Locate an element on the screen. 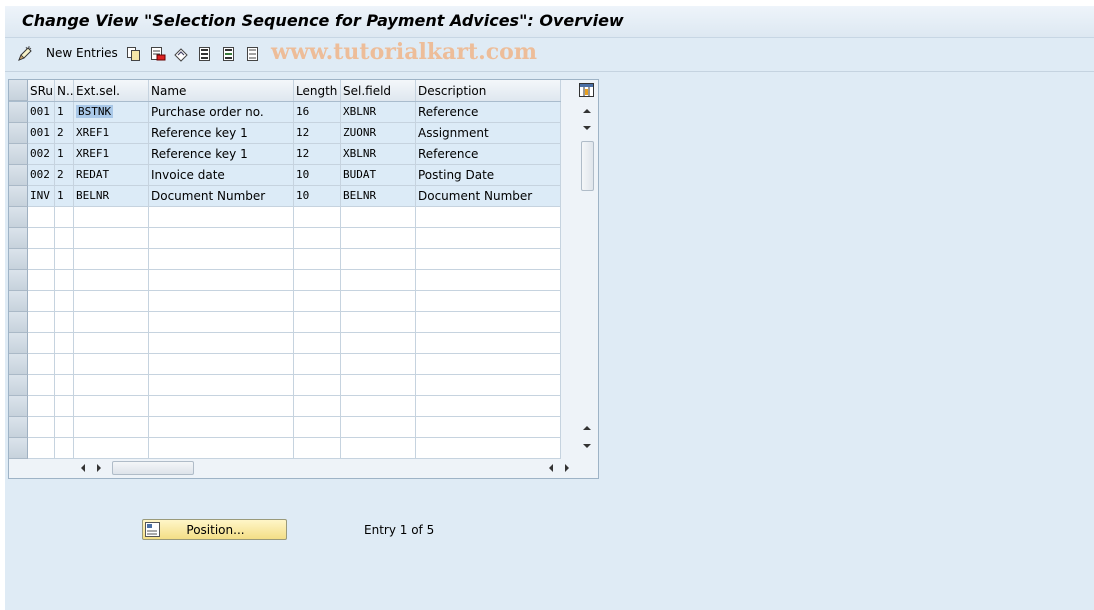 Image resolution: width=1094 pixels, height=610 pixels. column-header-n: N.. is located at coordinates (64, 90).